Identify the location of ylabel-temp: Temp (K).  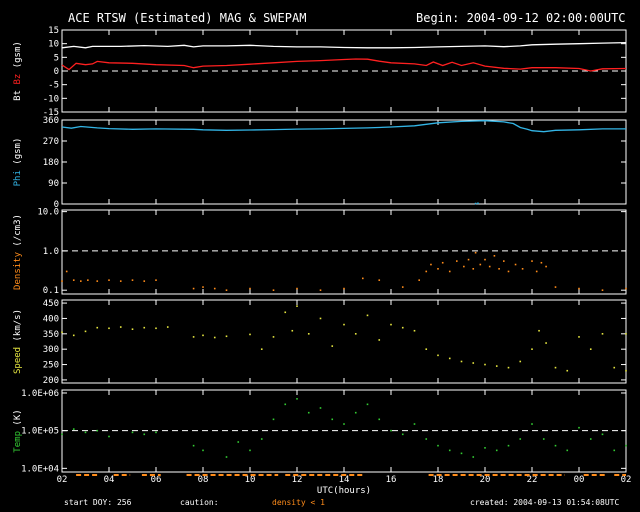
(18, 430).